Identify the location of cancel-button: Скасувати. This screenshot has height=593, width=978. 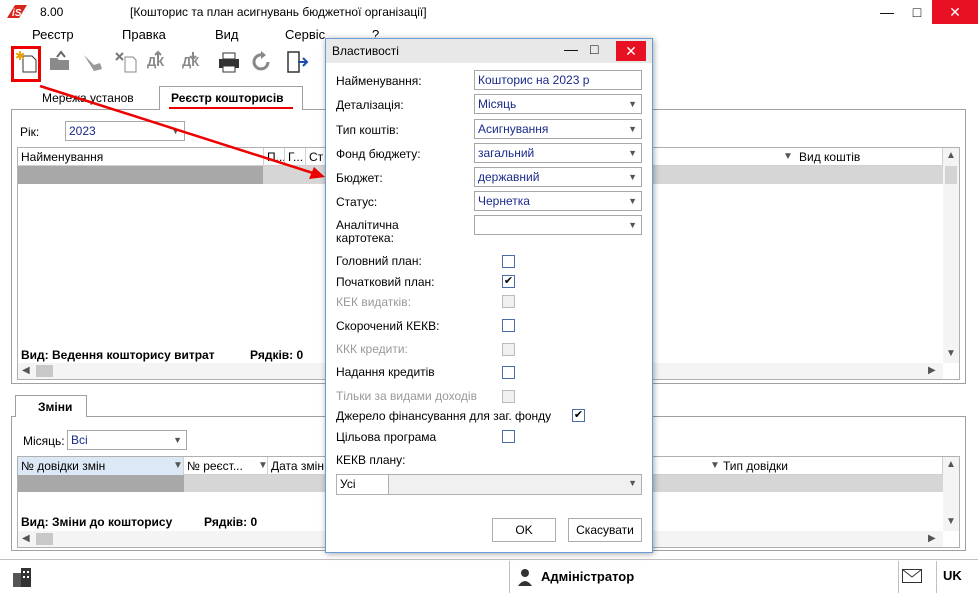
(605, 530).